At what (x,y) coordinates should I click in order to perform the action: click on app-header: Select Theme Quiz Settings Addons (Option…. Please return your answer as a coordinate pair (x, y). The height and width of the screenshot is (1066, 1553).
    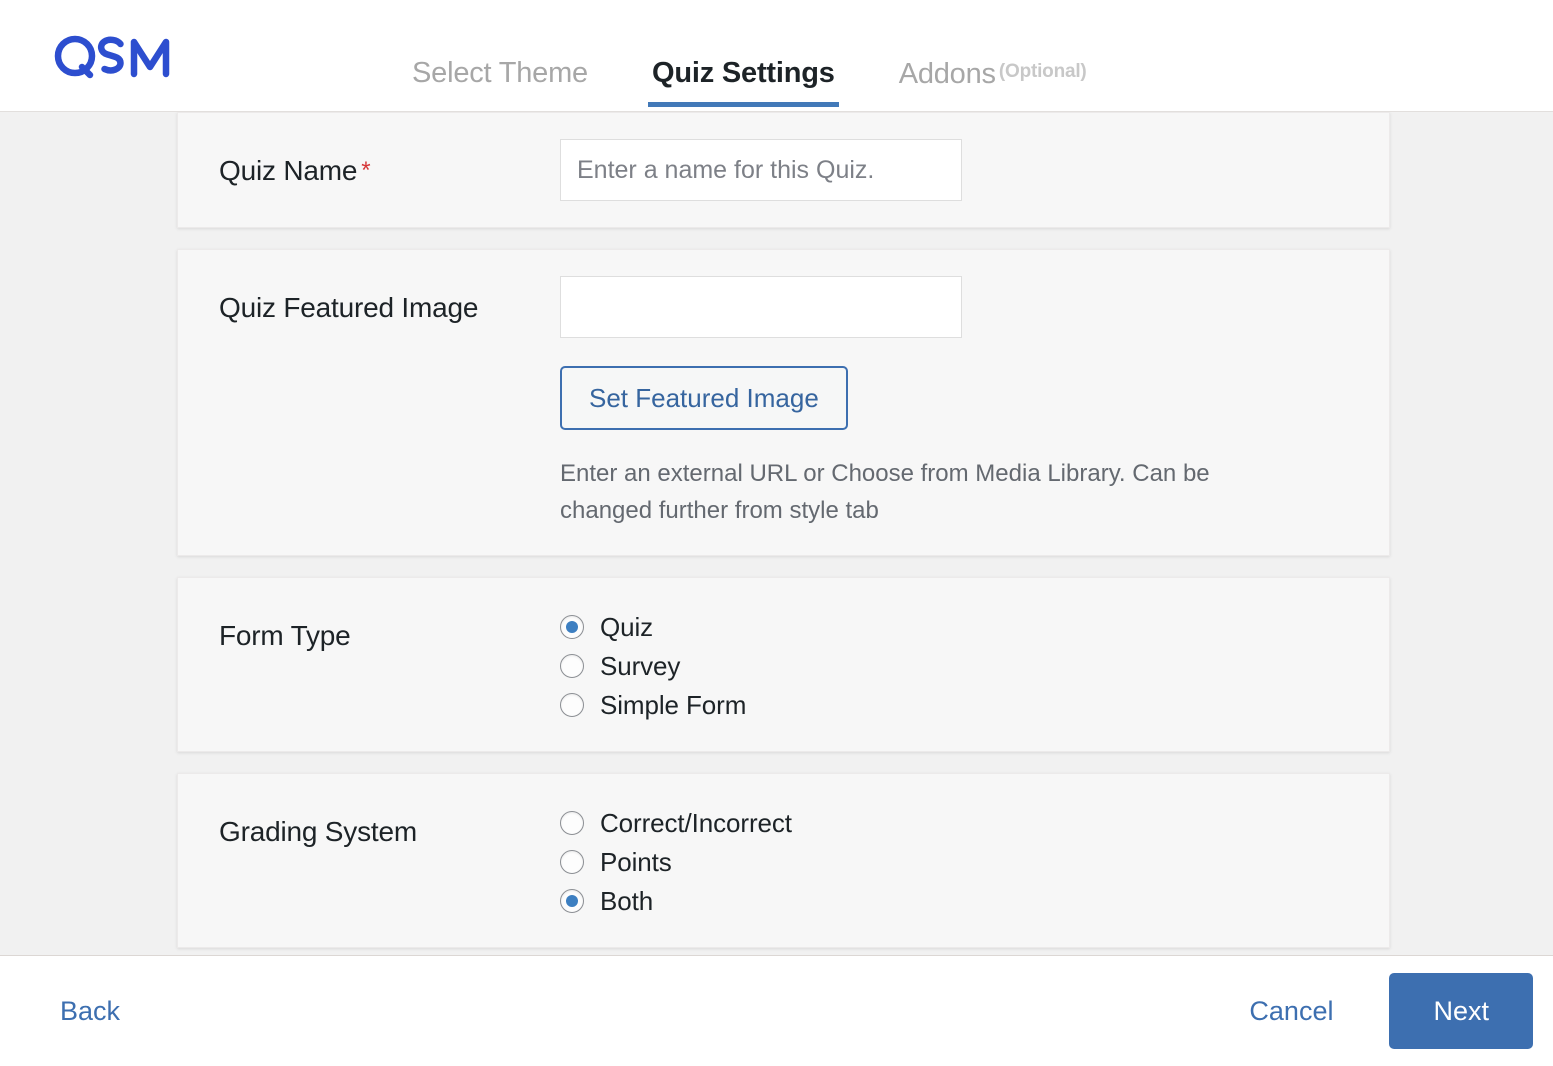
    Looking at the image, I should click on (776, 56).